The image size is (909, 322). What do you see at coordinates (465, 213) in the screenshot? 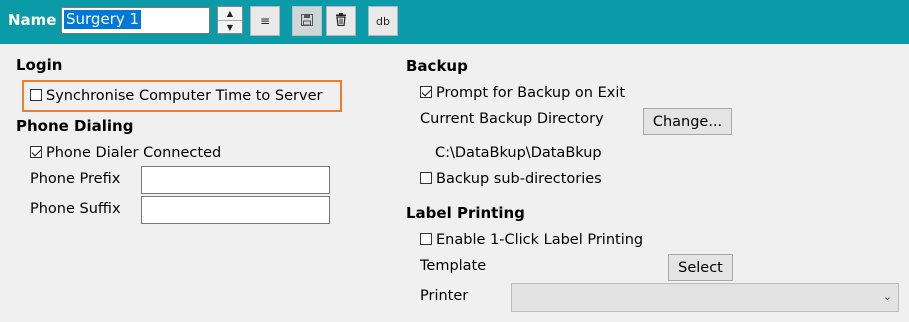
I see `label-printing-heading: Label Printing` at bounding box center [465, 213].